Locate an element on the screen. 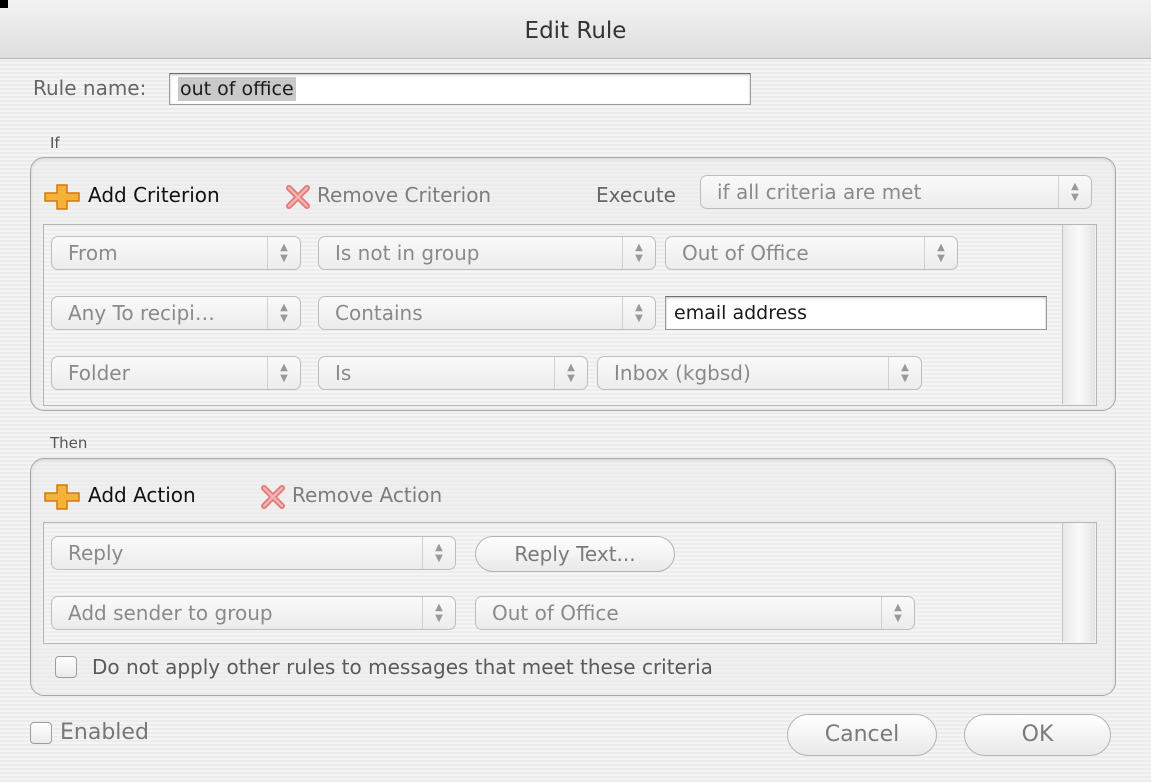 Image resolution: width=1151 pixels, height=782 pixels. action-type-value: Reply is located at coordinates (96, 553).